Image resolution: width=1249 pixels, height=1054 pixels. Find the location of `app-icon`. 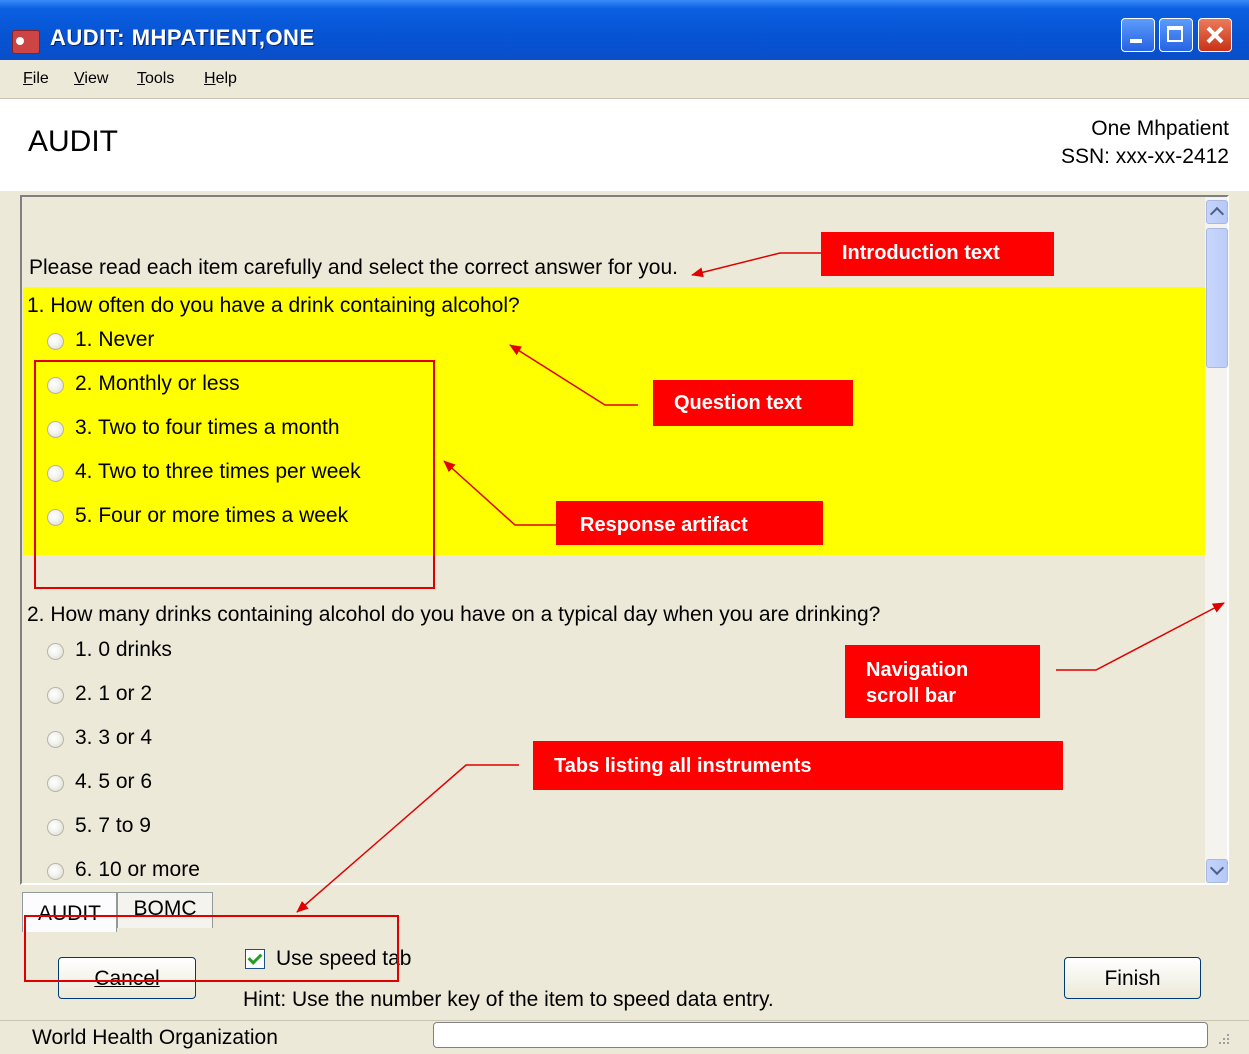

app-icon is located at coordinates (26, 42).